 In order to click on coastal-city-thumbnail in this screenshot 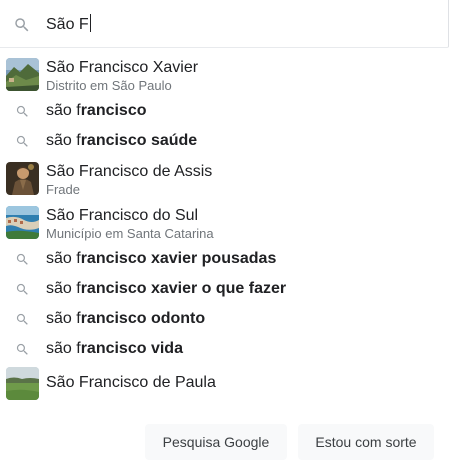, I will do `click(22, 222)`.